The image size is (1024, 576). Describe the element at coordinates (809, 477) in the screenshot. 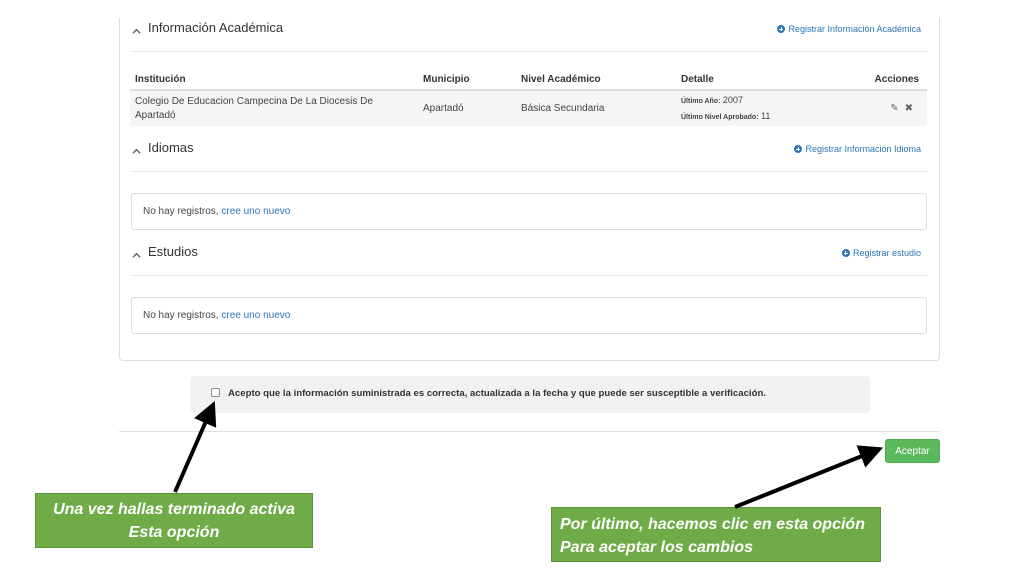

I see `arrow-to-accept-button` at that location.